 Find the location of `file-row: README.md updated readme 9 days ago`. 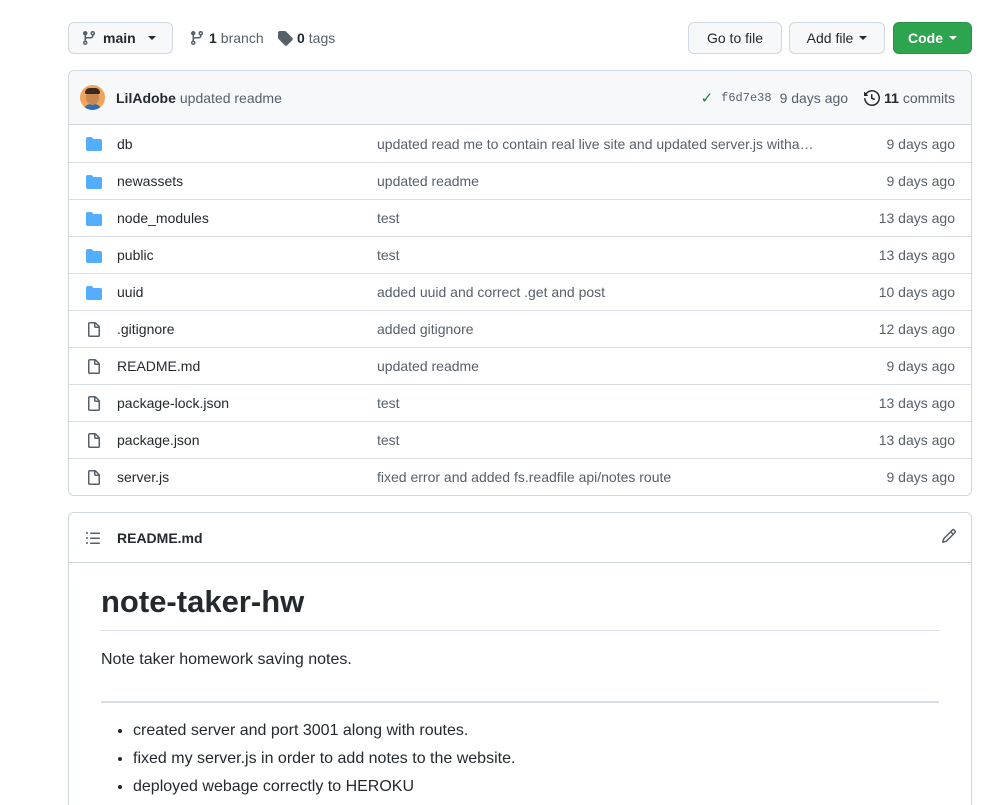

file-row: README.md updated readme 9 days ago is located at coordinates (520, 365).